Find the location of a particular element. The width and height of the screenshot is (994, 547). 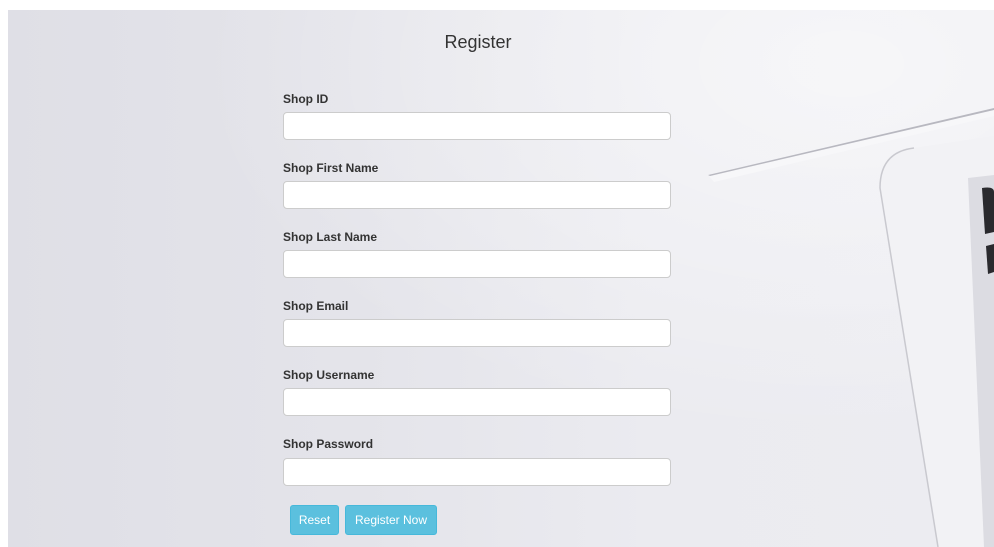

form-title: Register is located at coordinates (478, 42).